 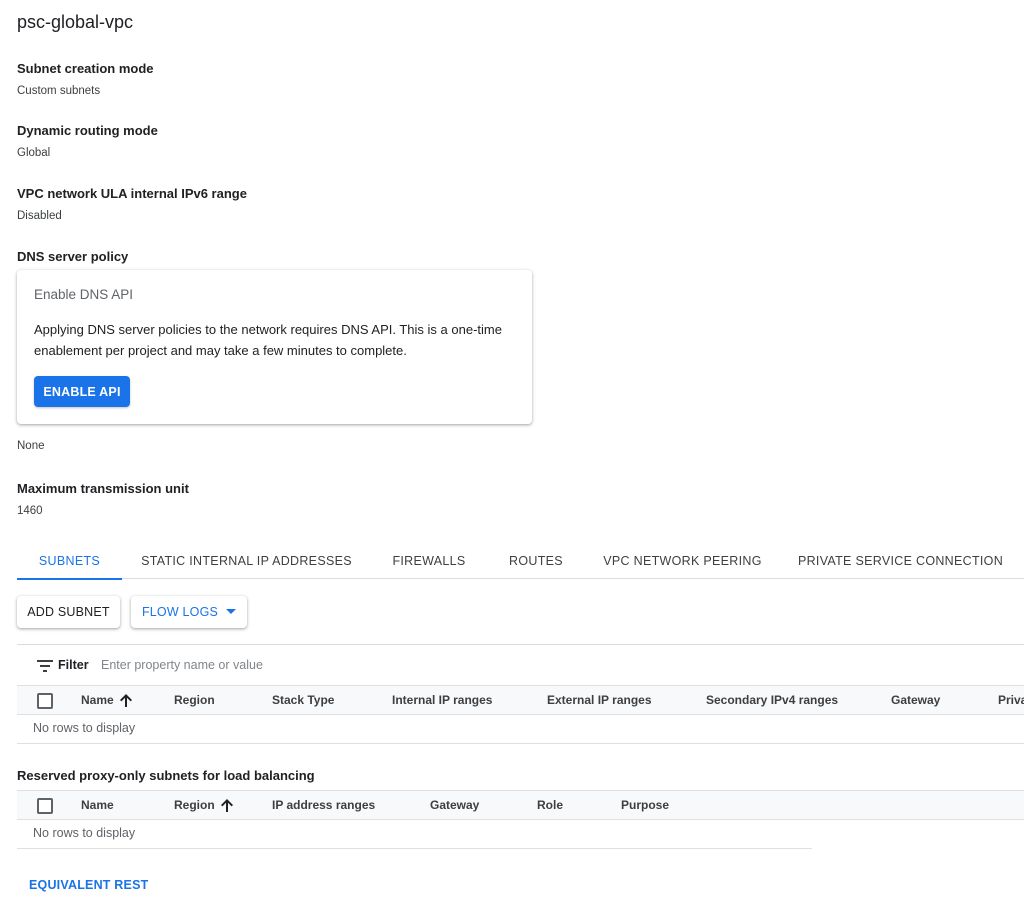 I want to click on subnet-mode-field: Subnet creation mode Custom subnets, so click(x=85, y=79).